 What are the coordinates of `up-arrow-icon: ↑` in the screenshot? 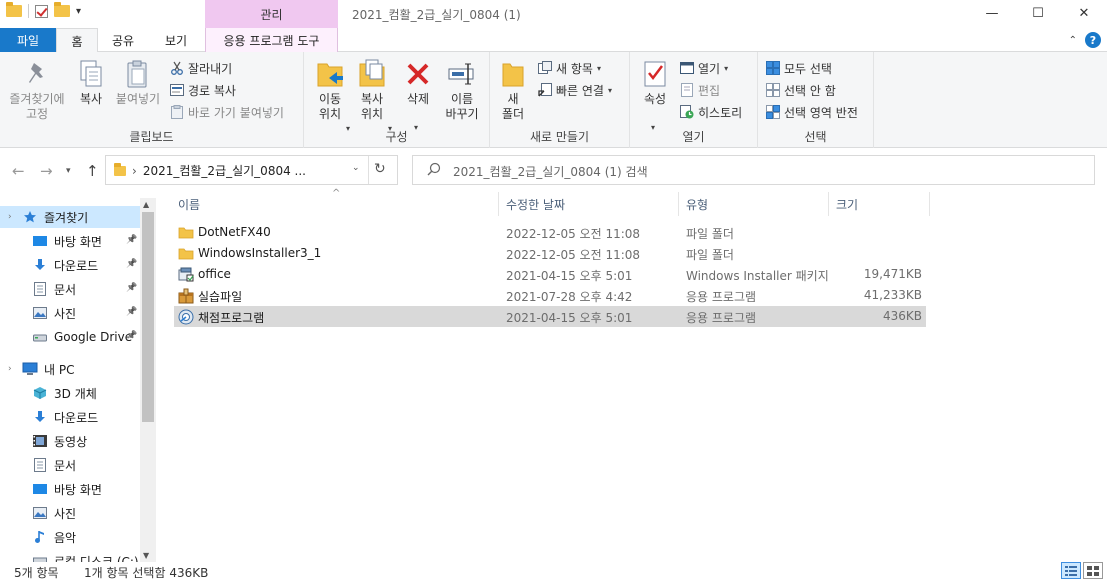 It's located at (92, 171).